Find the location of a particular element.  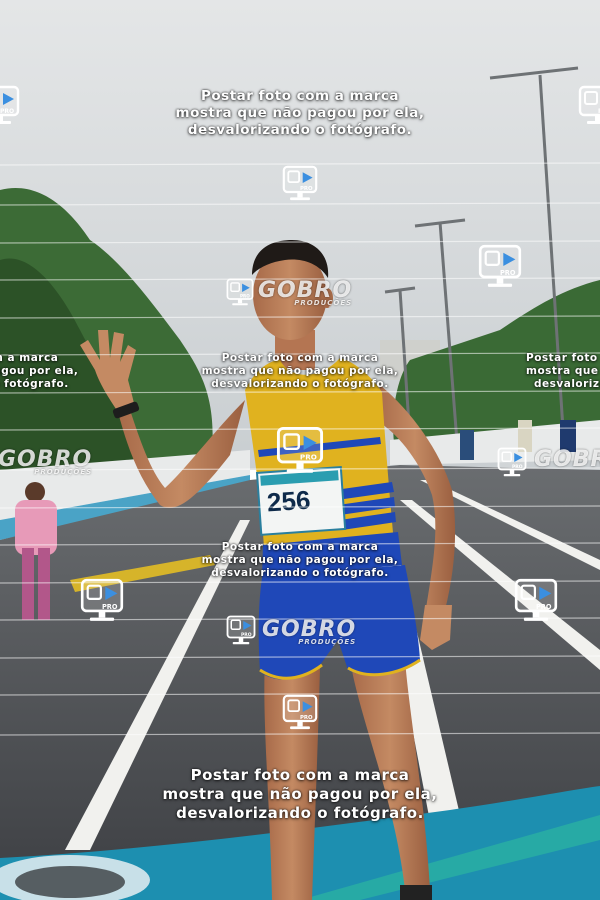

mat-logo-inner is located at coordinates (70, 882).